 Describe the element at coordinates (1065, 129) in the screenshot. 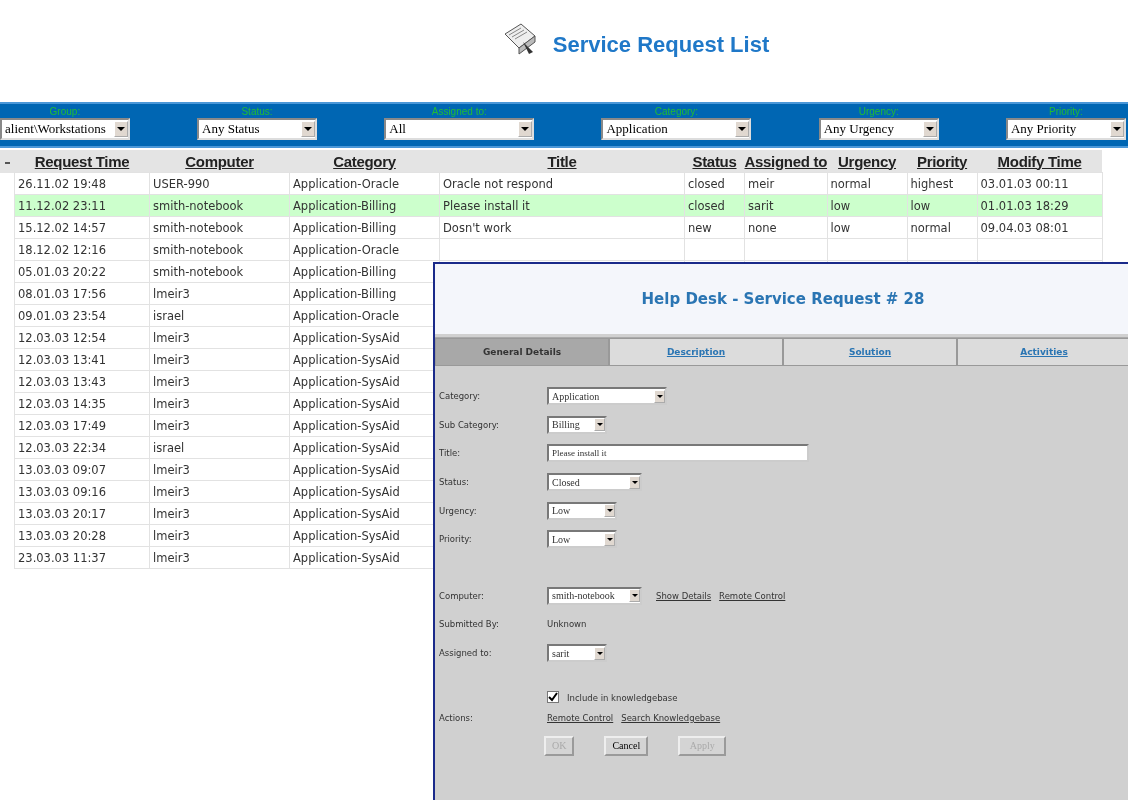

I see `filter-dropdown: Any Priority` at that location.